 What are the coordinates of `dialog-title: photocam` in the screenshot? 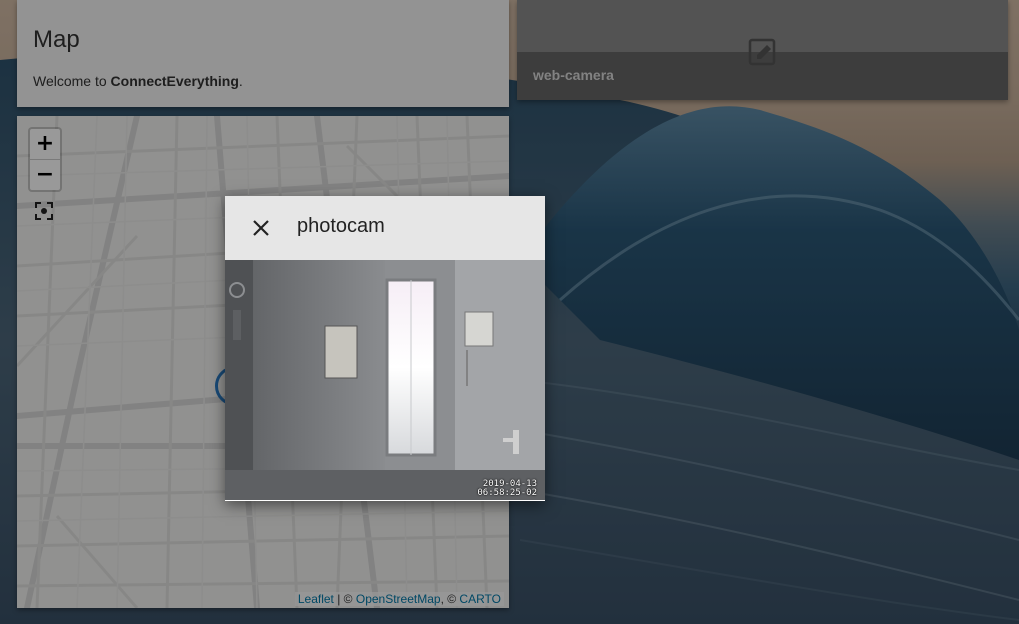 It's located at (341, 226).